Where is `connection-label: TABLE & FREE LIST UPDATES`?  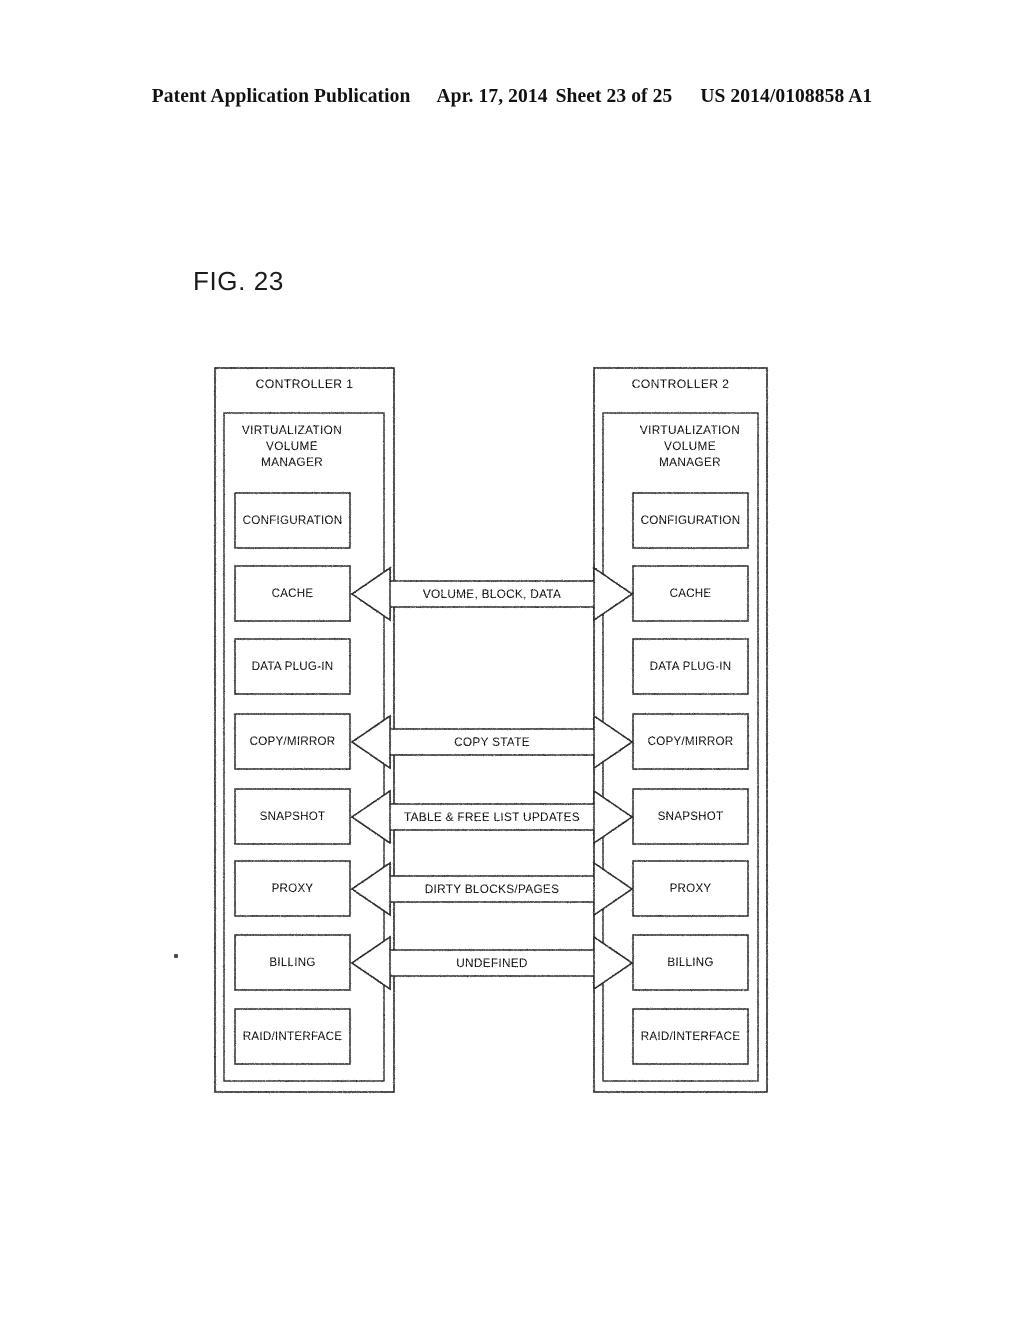
connection-label: TABLE & FREE LIST UPDATES is located at coordinates (492, 817).